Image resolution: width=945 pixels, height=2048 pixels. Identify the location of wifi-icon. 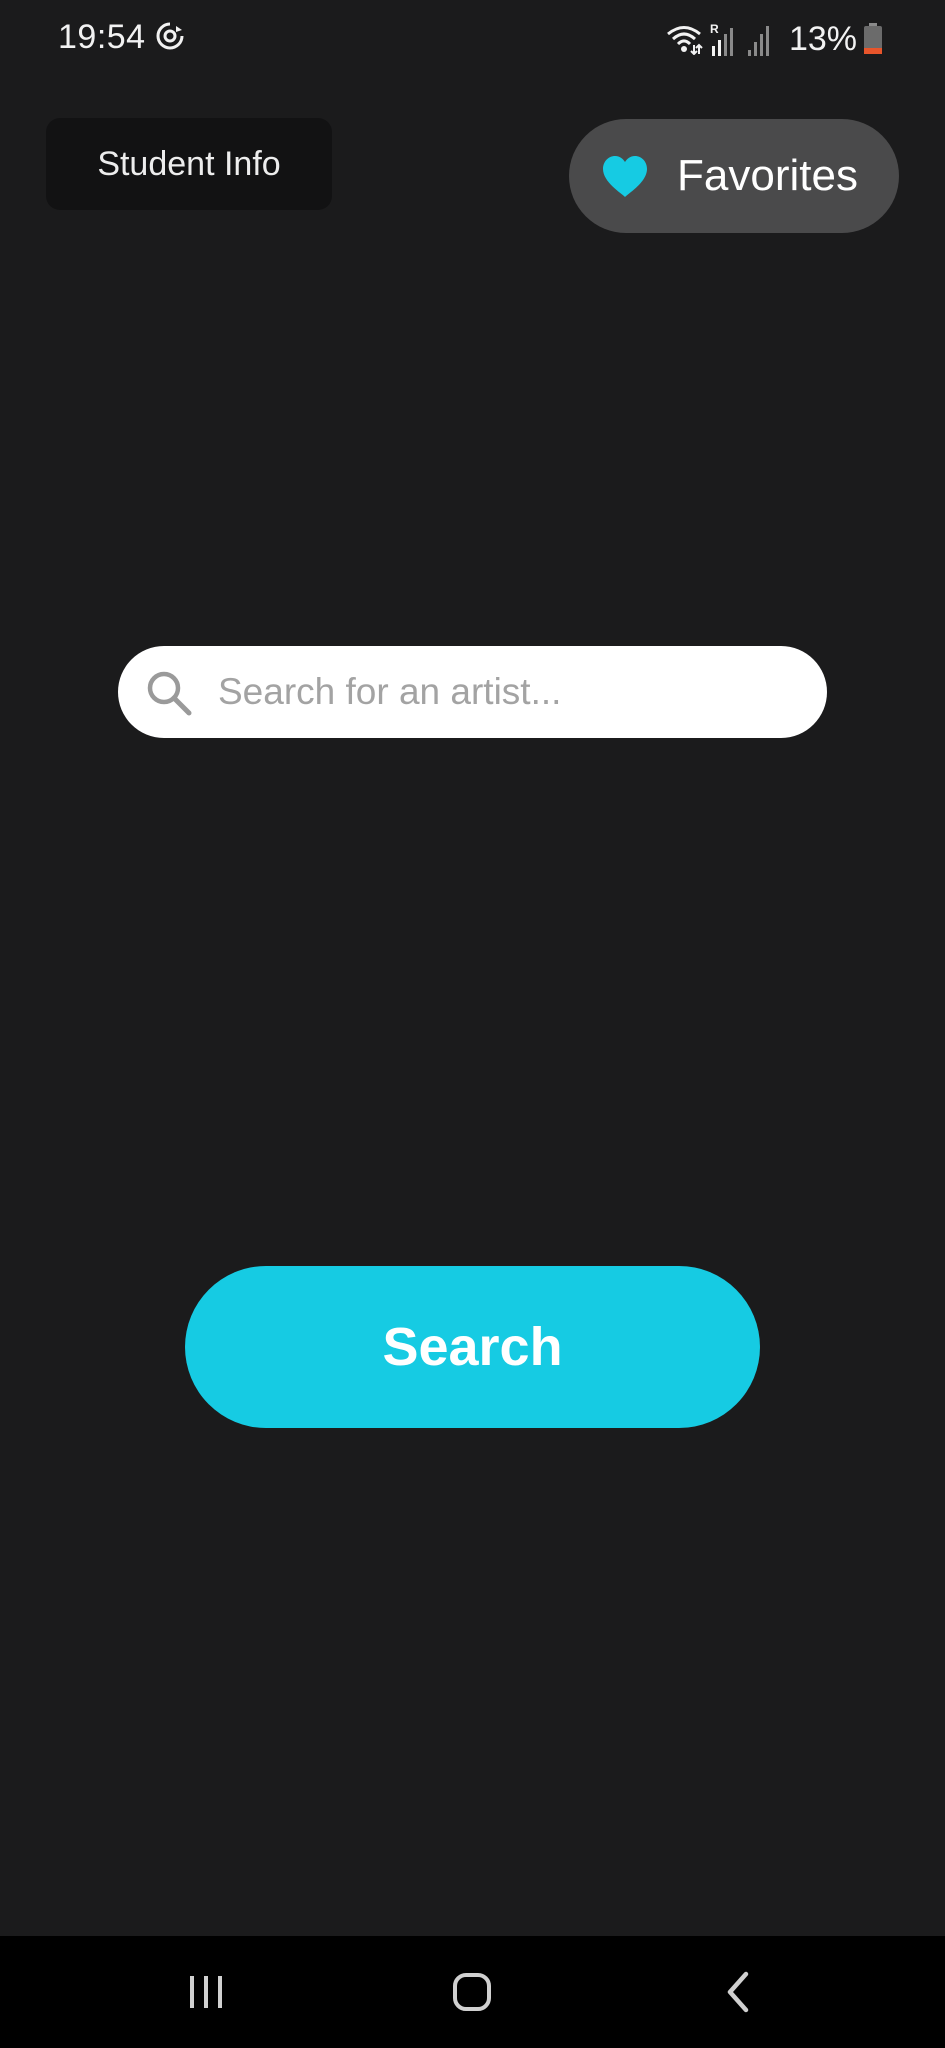
(684, 40).